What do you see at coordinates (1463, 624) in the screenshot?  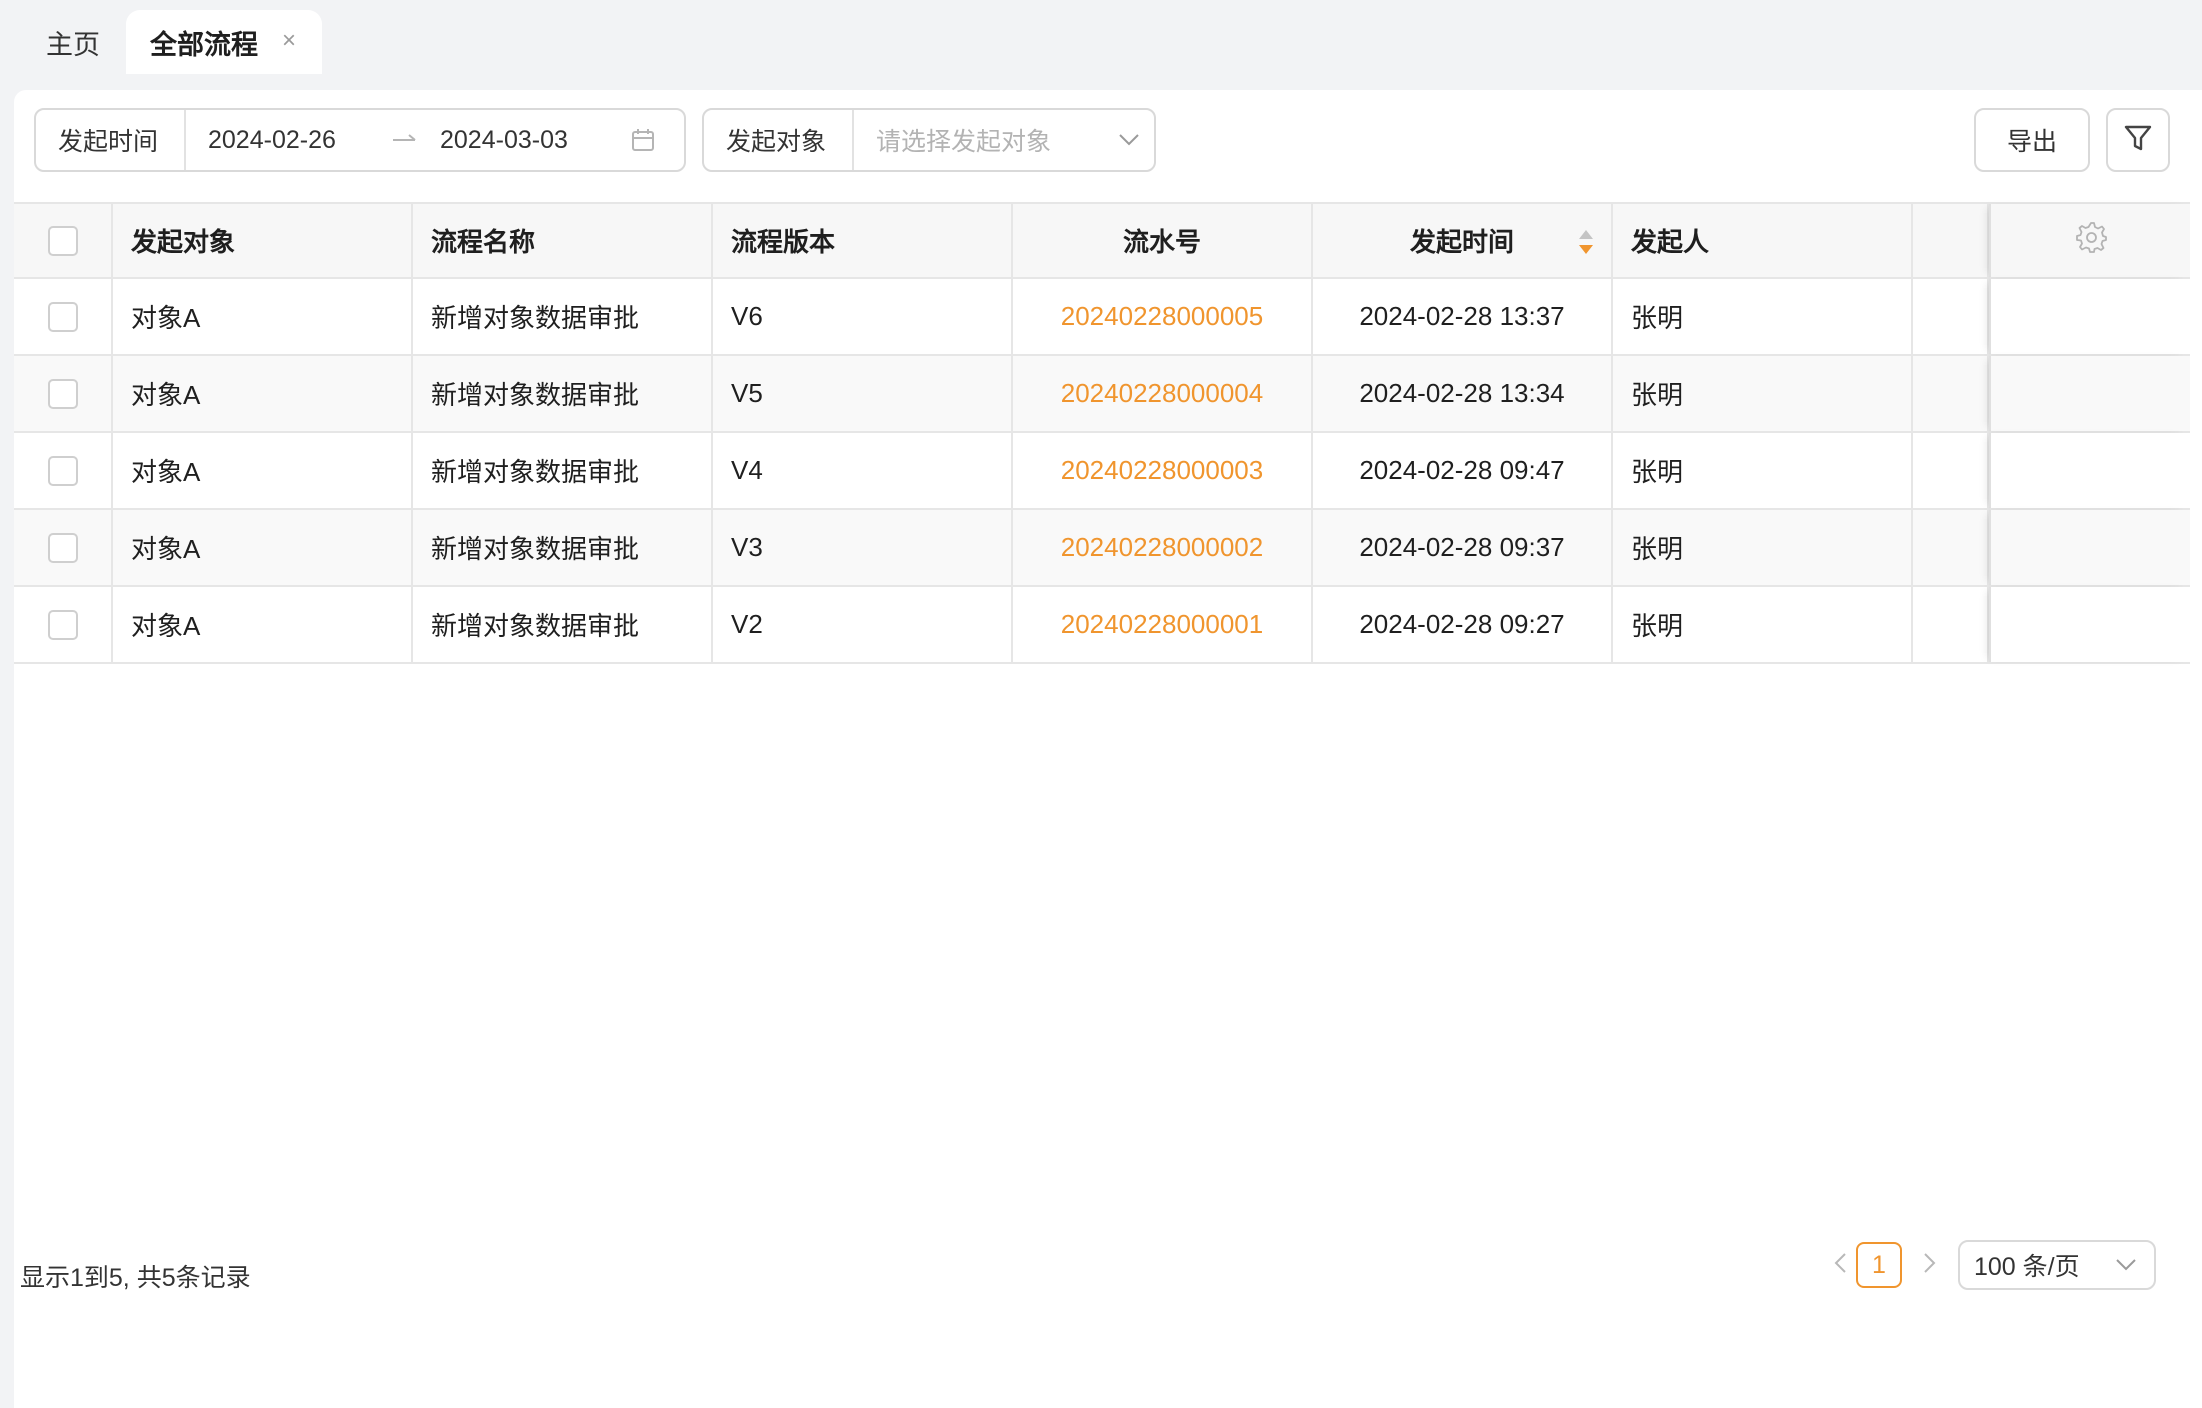 I see `cell-time: 2024-02-28 09:27` at bounding box center [1463, 624].